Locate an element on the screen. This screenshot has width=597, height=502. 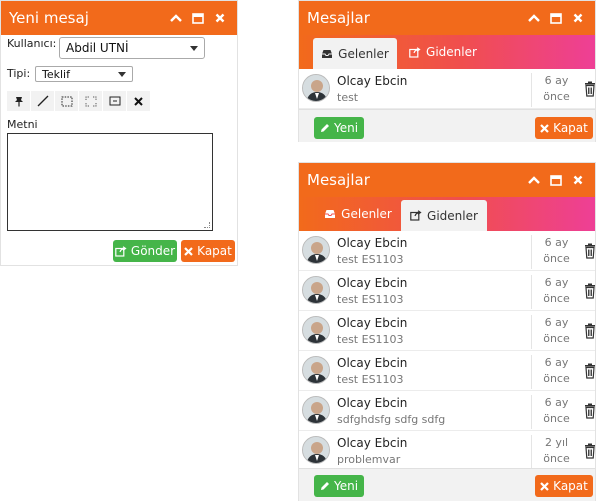
resize-grip-icon is located at coordinates (207, 225).